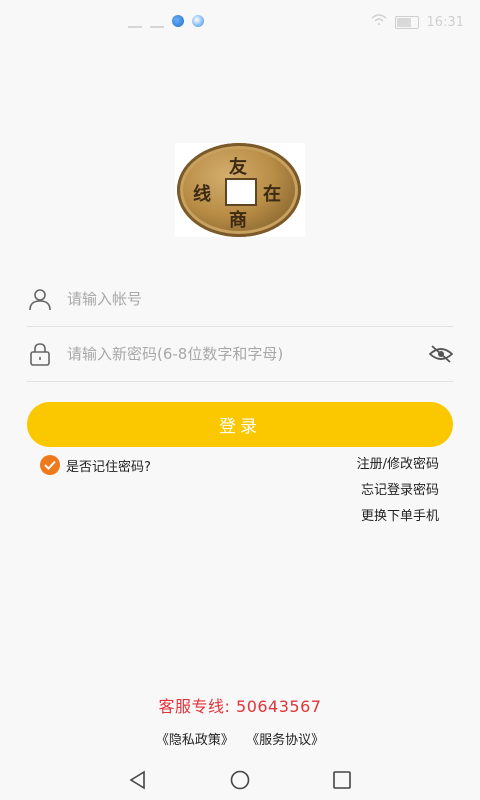  I want to click on status-right: 16:31, so click(417, 22).